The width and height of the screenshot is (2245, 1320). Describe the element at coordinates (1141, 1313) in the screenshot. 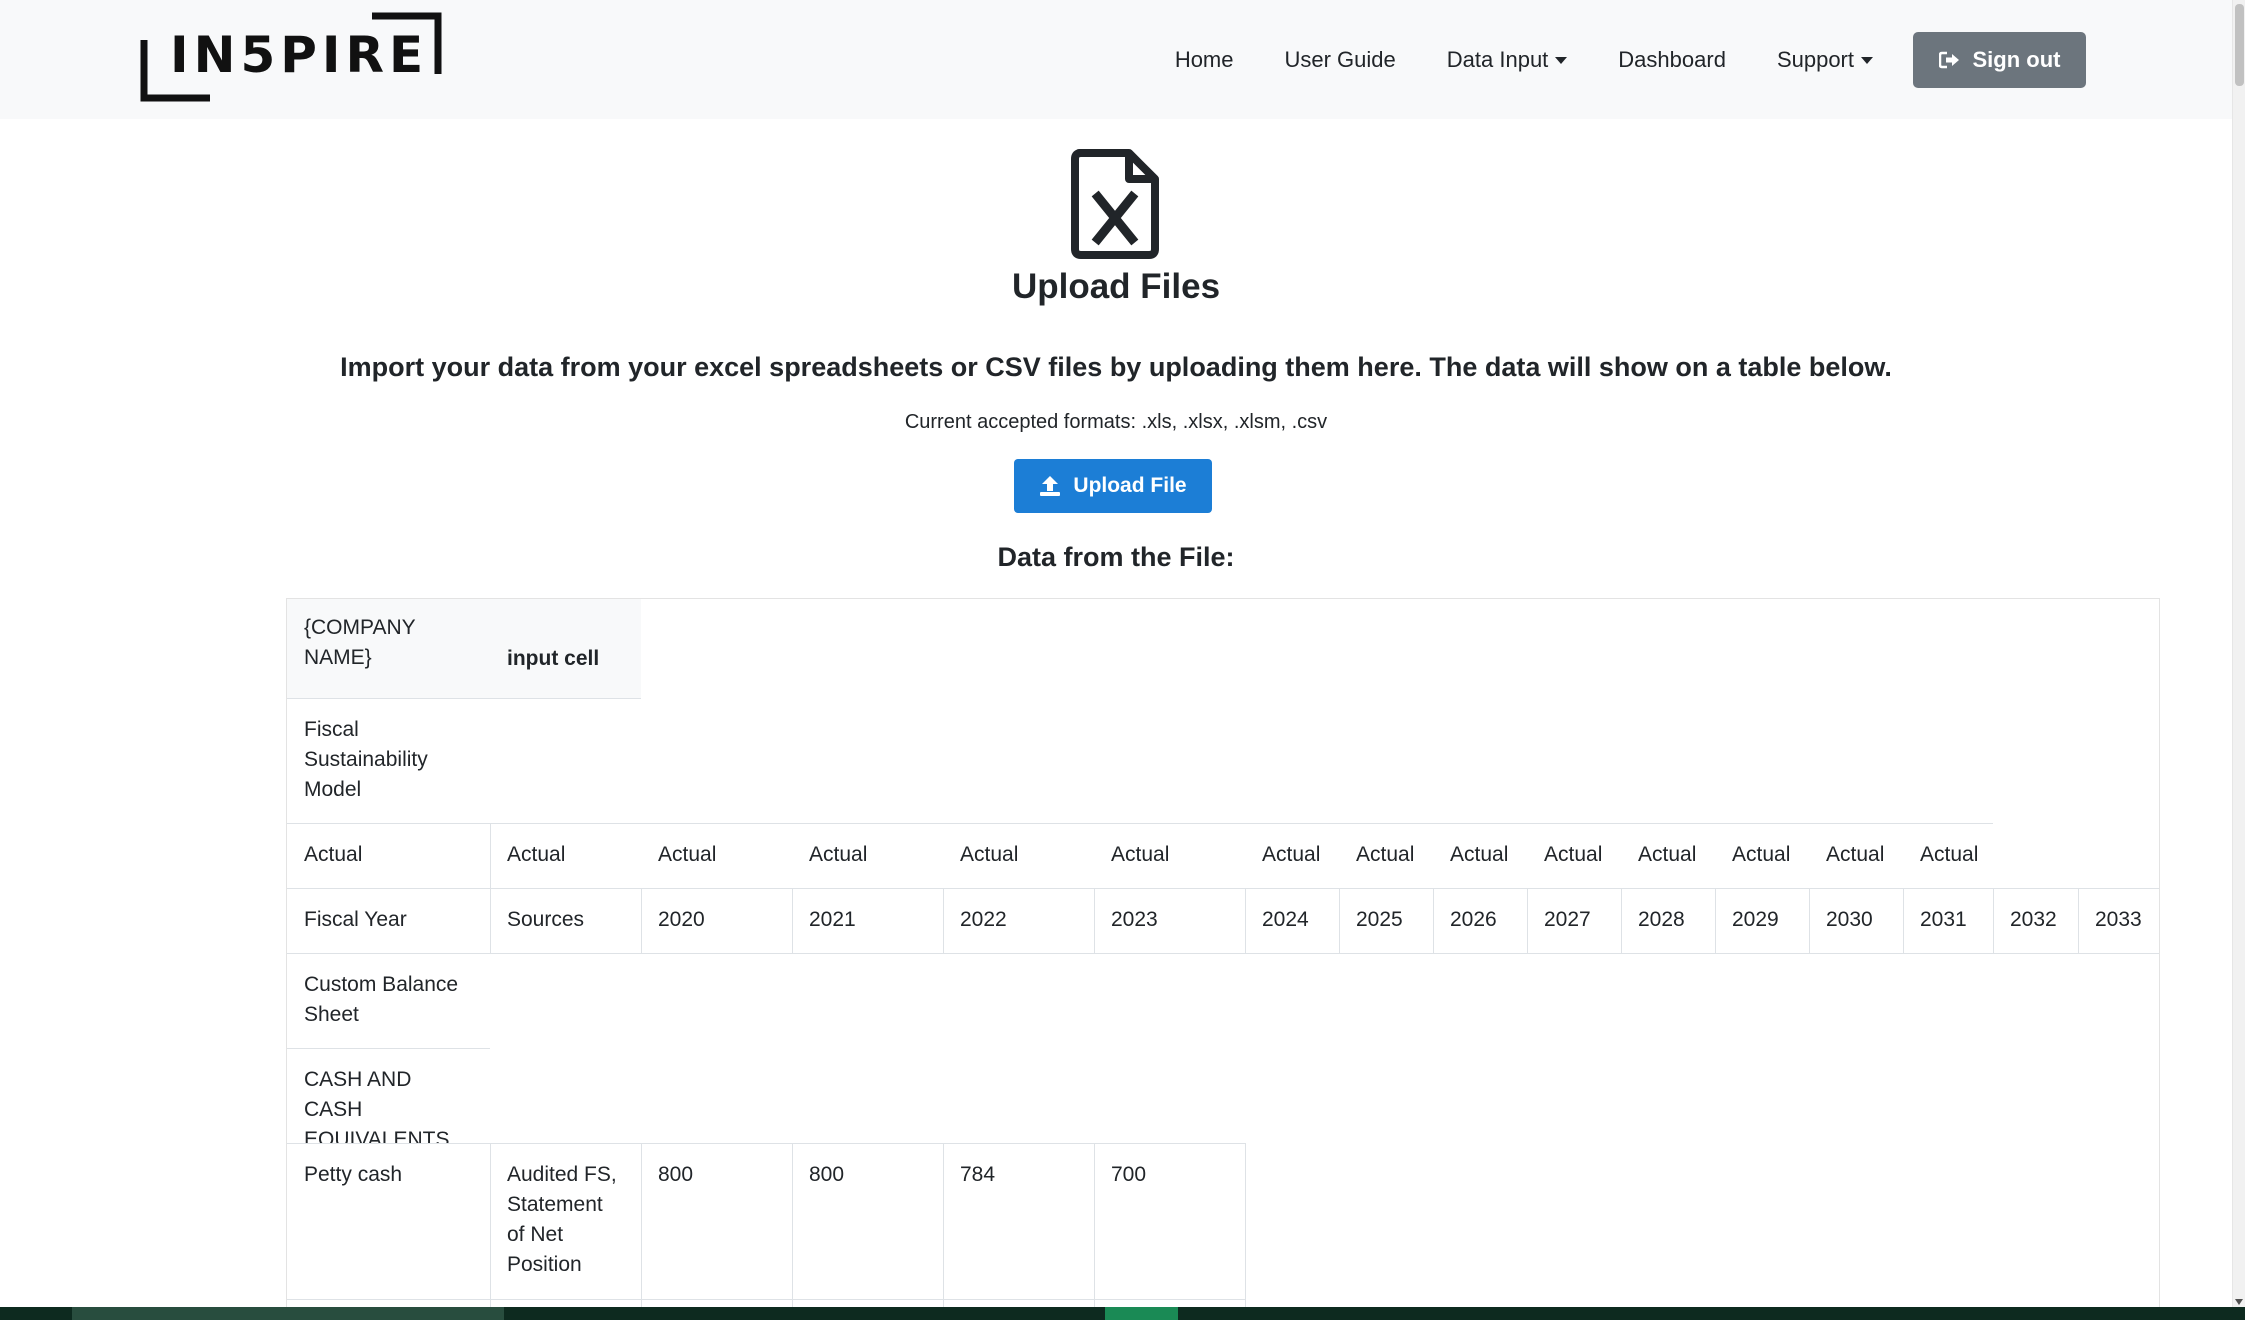

I see `taskbar-app-item` at that location.